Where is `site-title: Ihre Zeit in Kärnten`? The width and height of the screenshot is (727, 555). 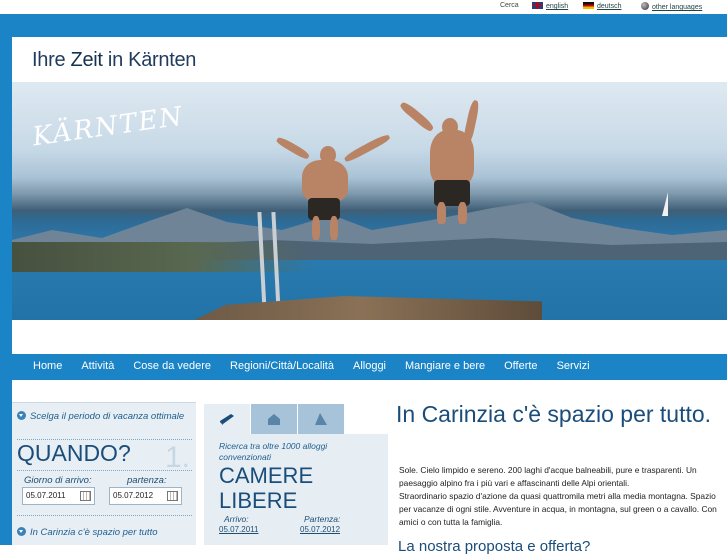 site-title: Ihre Zeit in Kärnten is located at coordinates (114, 60).